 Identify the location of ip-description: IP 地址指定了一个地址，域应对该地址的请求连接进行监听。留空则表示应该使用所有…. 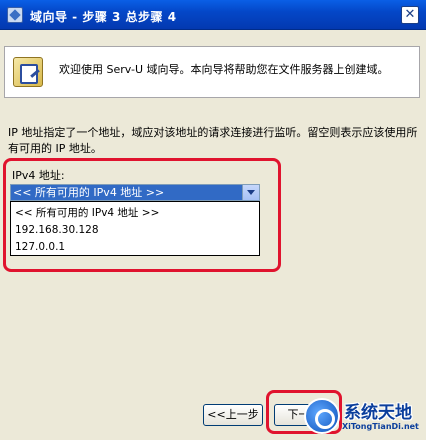
(213, 140).